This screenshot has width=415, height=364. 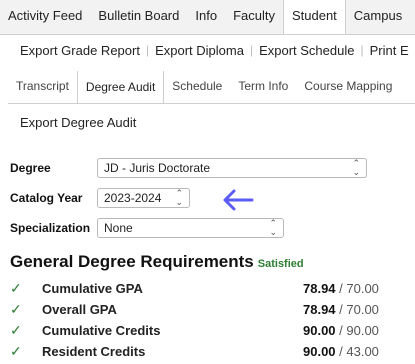 What do you see at coordinates (46, 198) in the screenshot?
I see `catalog-year-label: Catalog Year` at bounding box center [46, 198].